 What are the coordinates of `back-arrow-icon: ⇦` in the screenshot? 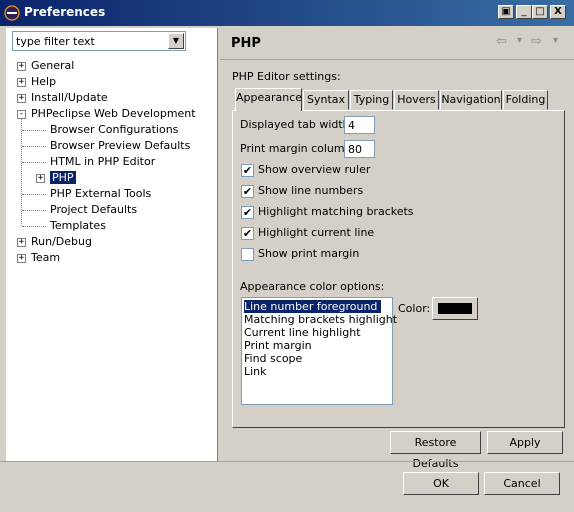 It's located at (501, 41).